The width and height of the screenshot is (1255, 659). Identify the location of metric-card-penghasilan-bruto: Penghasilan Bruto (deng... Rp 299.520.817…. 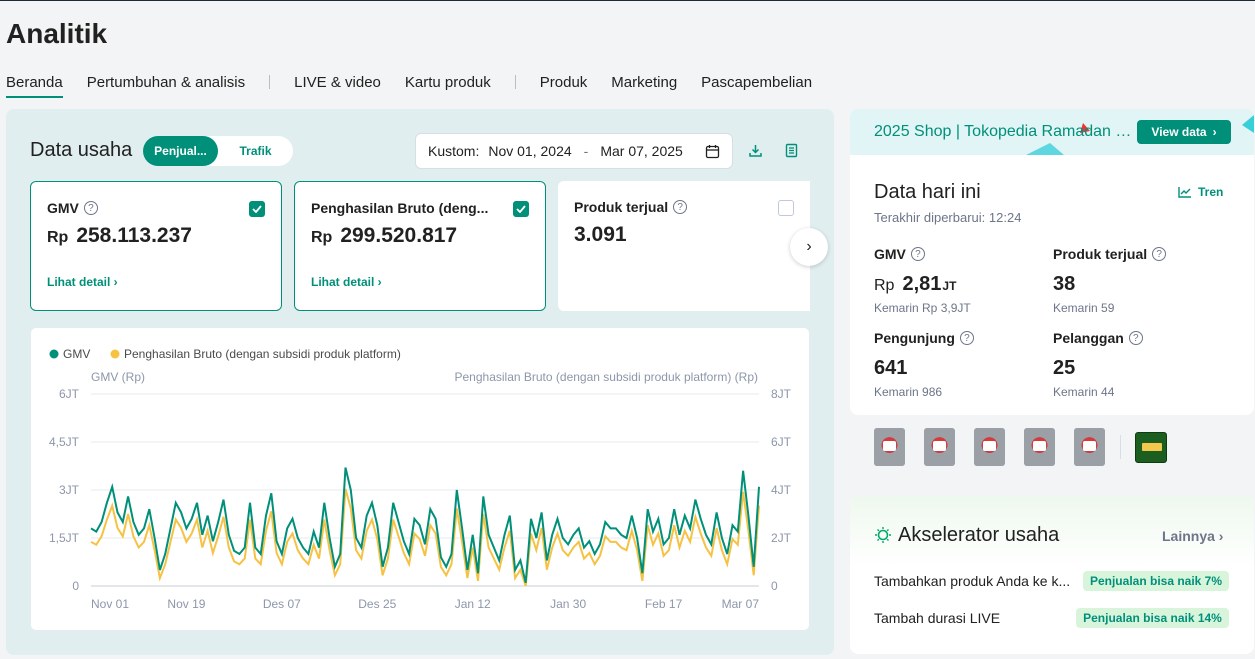
(420, 246).